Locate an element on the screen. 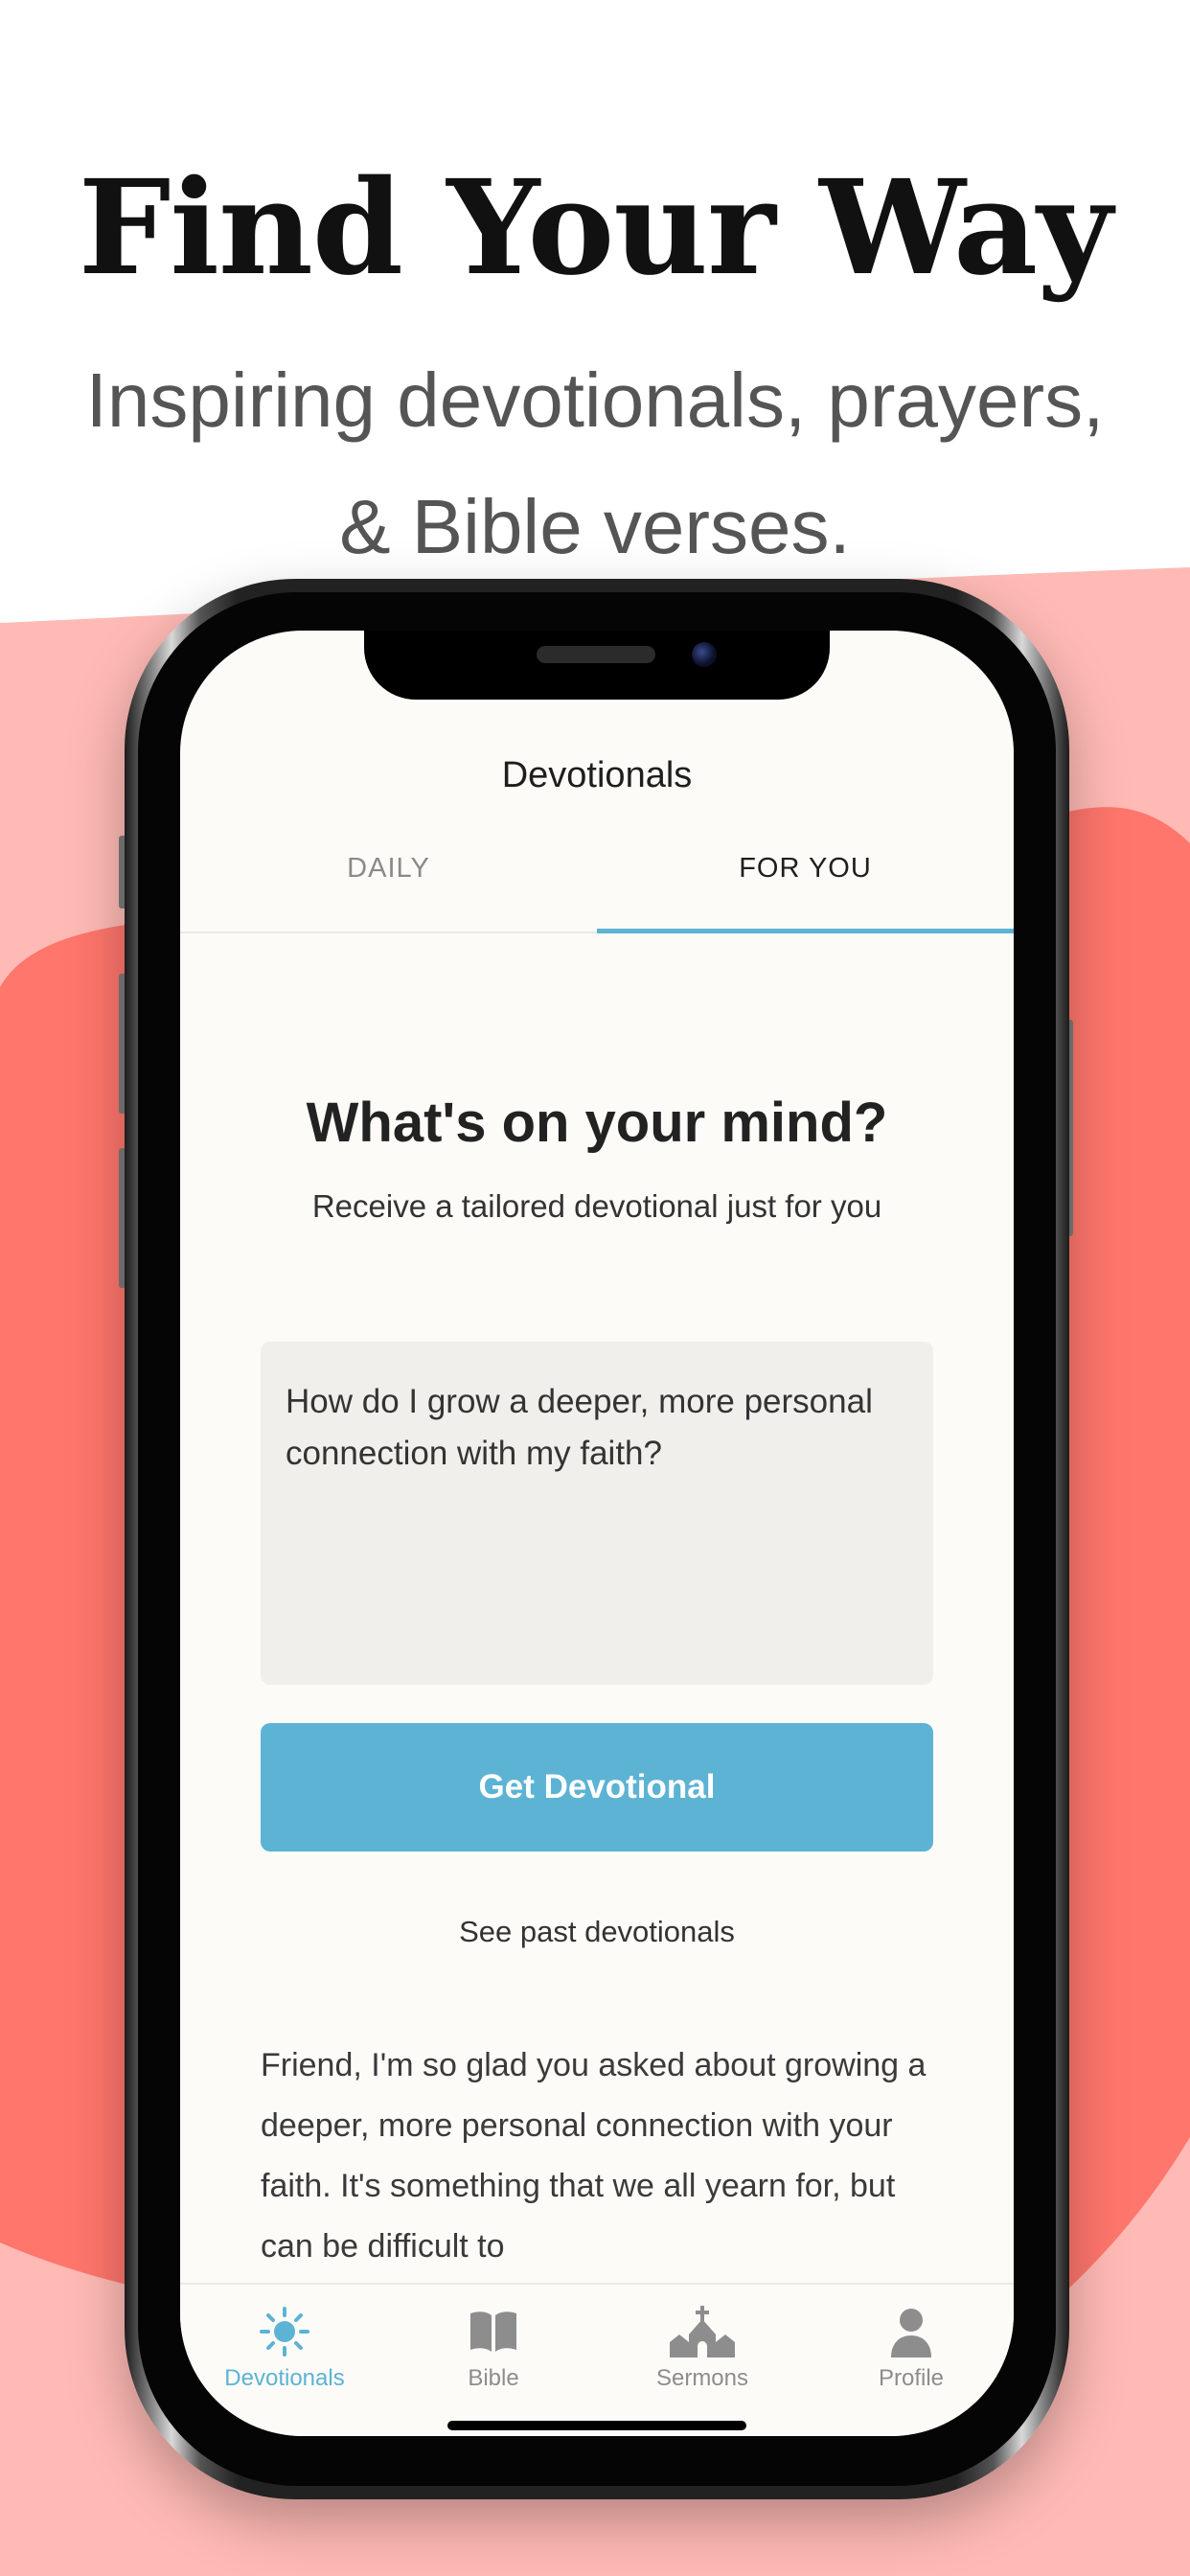  get-devotional-button: Get Devotional is located at coordinates (597, 1787).